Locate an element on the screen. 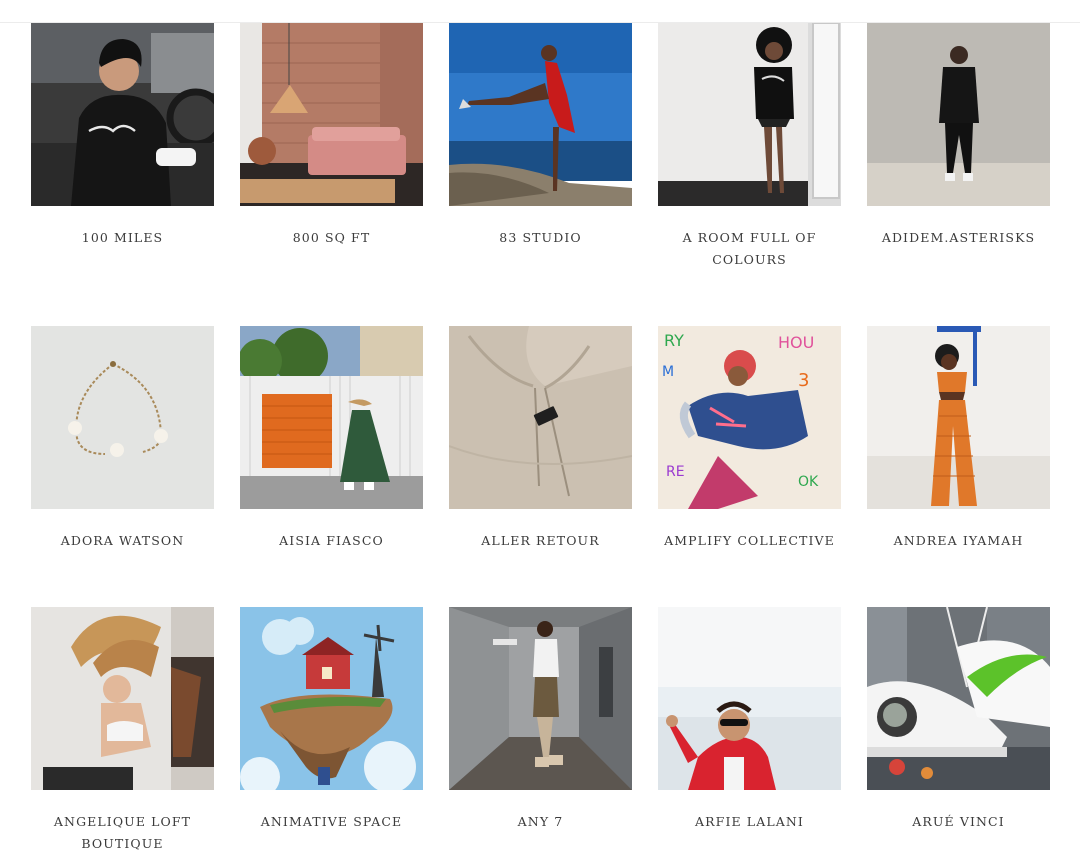 This screenshot has width=1080, height=859. vendor-card-aller-retour: ALLER RETOUR is located at coordinates (540, 466).